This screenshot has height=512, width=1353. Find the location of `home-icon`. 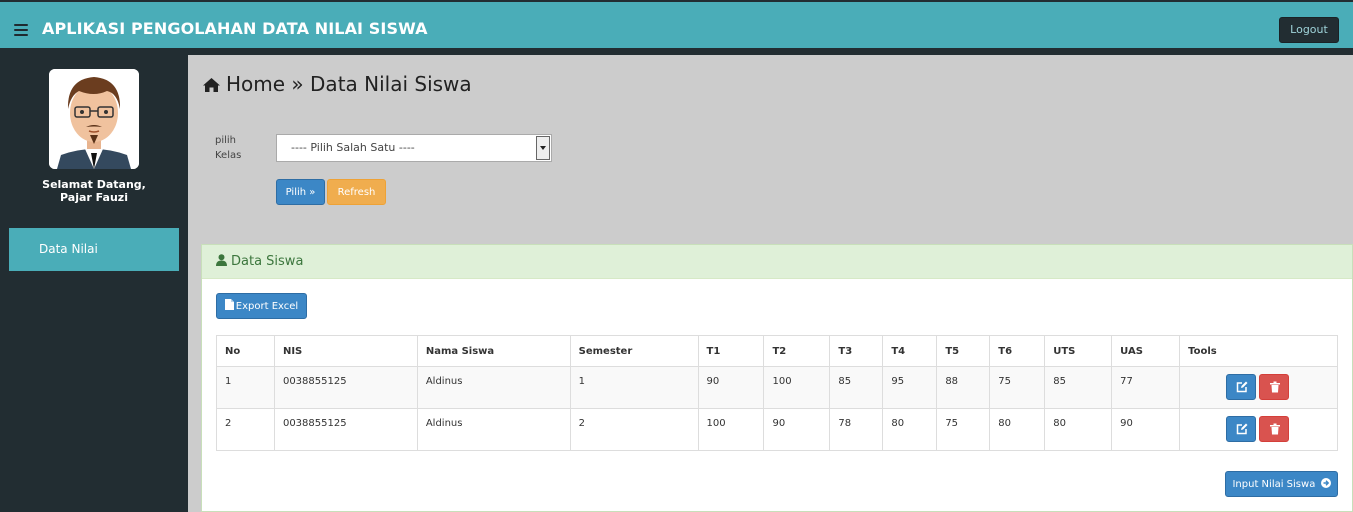

home-icon is located at coordinates (211, 85).